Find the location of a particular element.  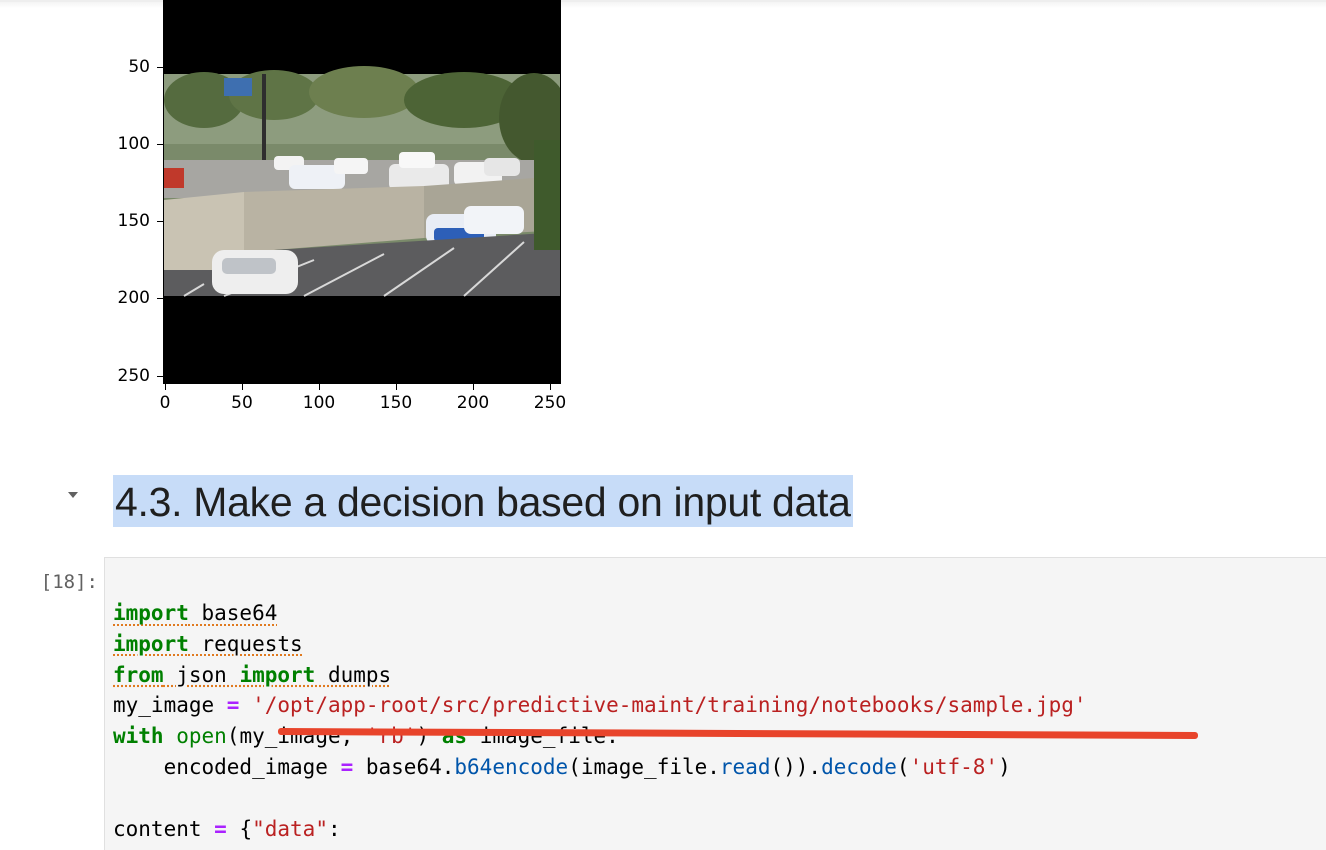

code-token: base64 is located at coordinates (233, 613).